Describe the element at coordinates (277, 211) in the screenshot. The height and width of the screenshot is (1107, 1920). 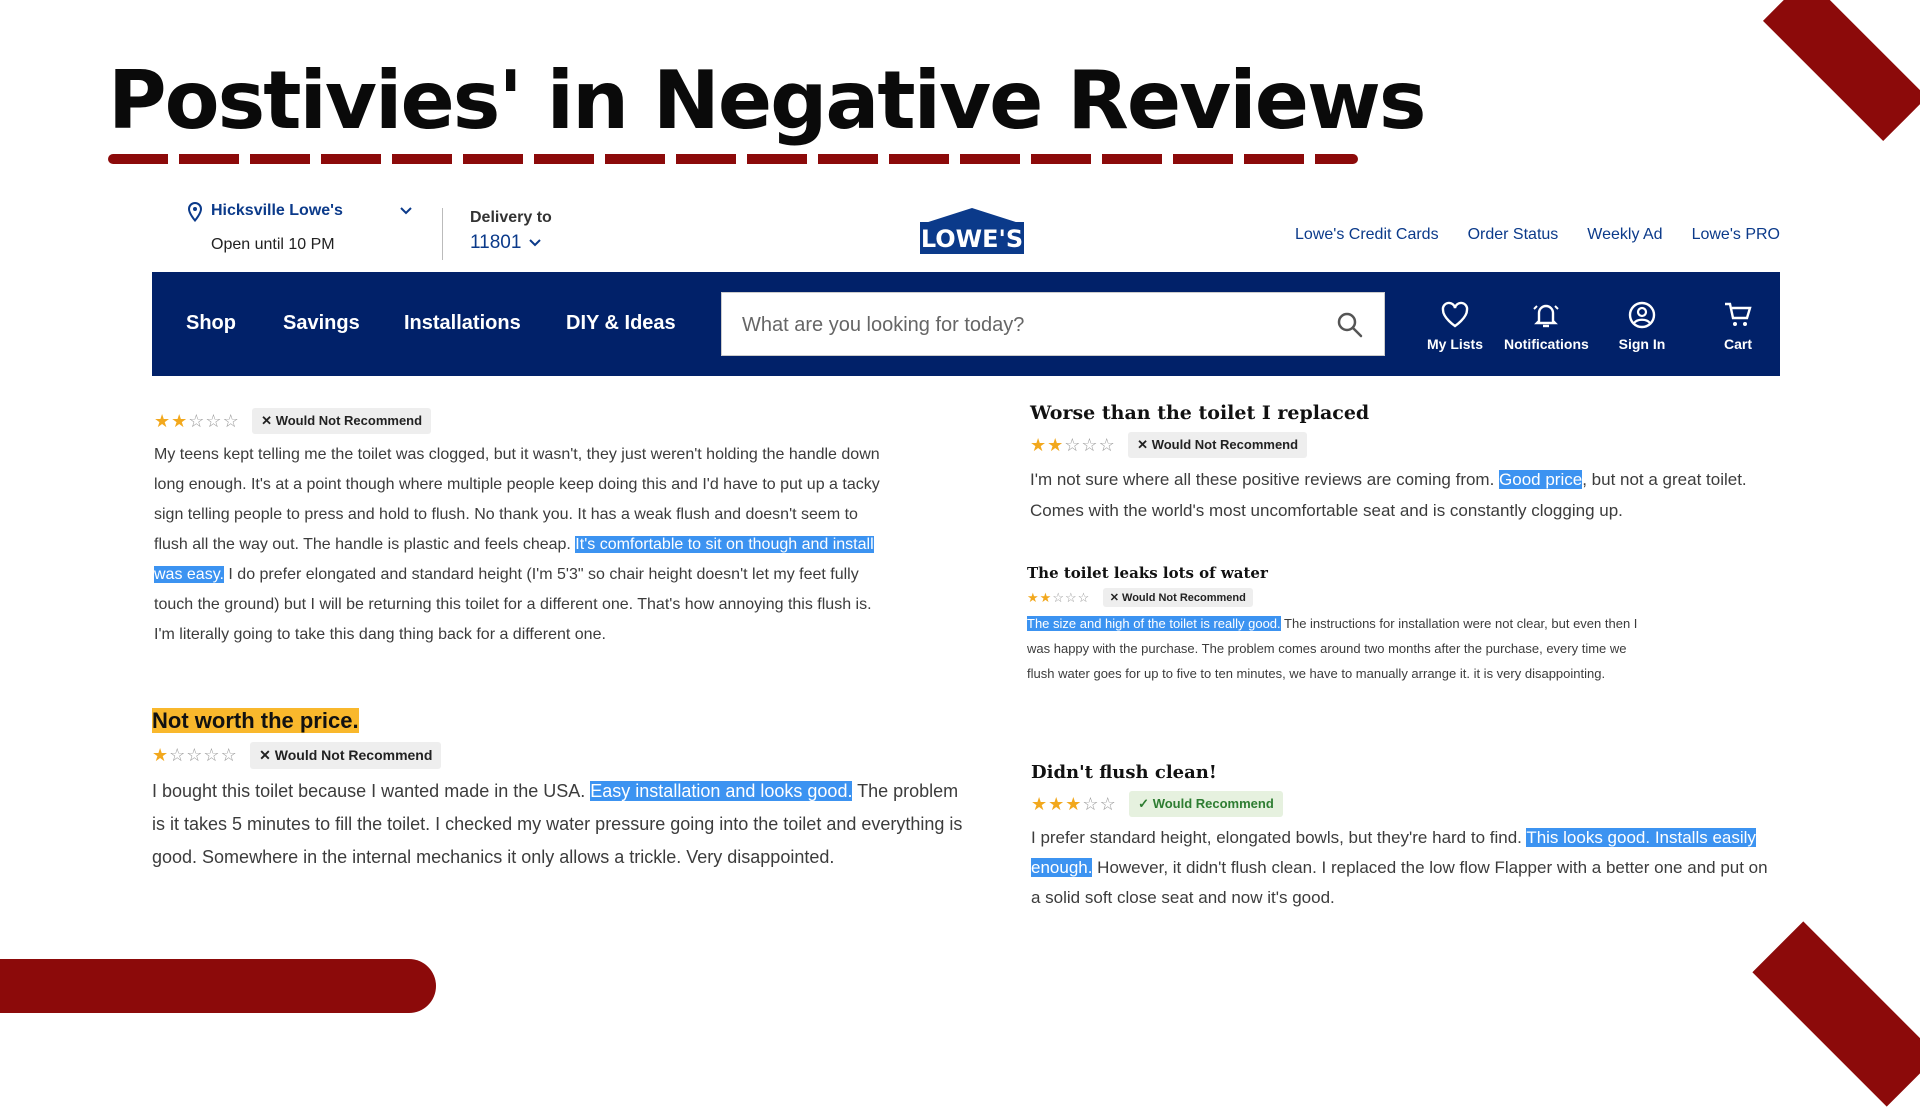
I see `store-name: Hicksville Lowe's` at that location.